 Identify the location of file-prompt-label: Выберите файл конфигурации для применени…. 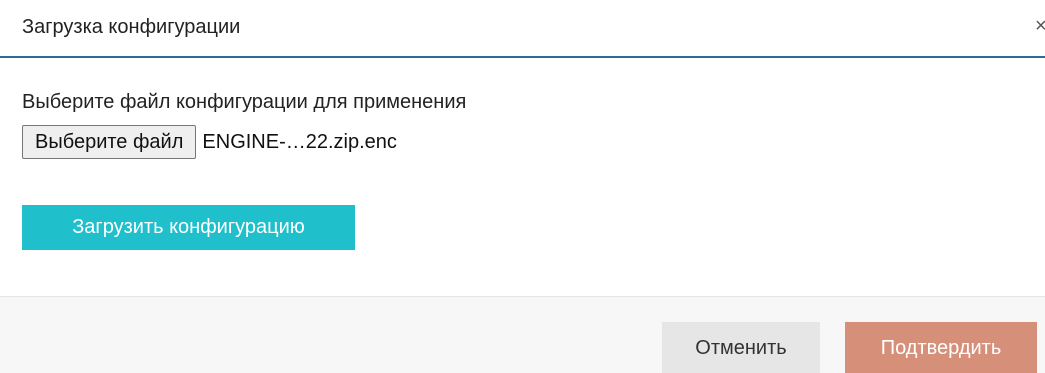
(244, 102).